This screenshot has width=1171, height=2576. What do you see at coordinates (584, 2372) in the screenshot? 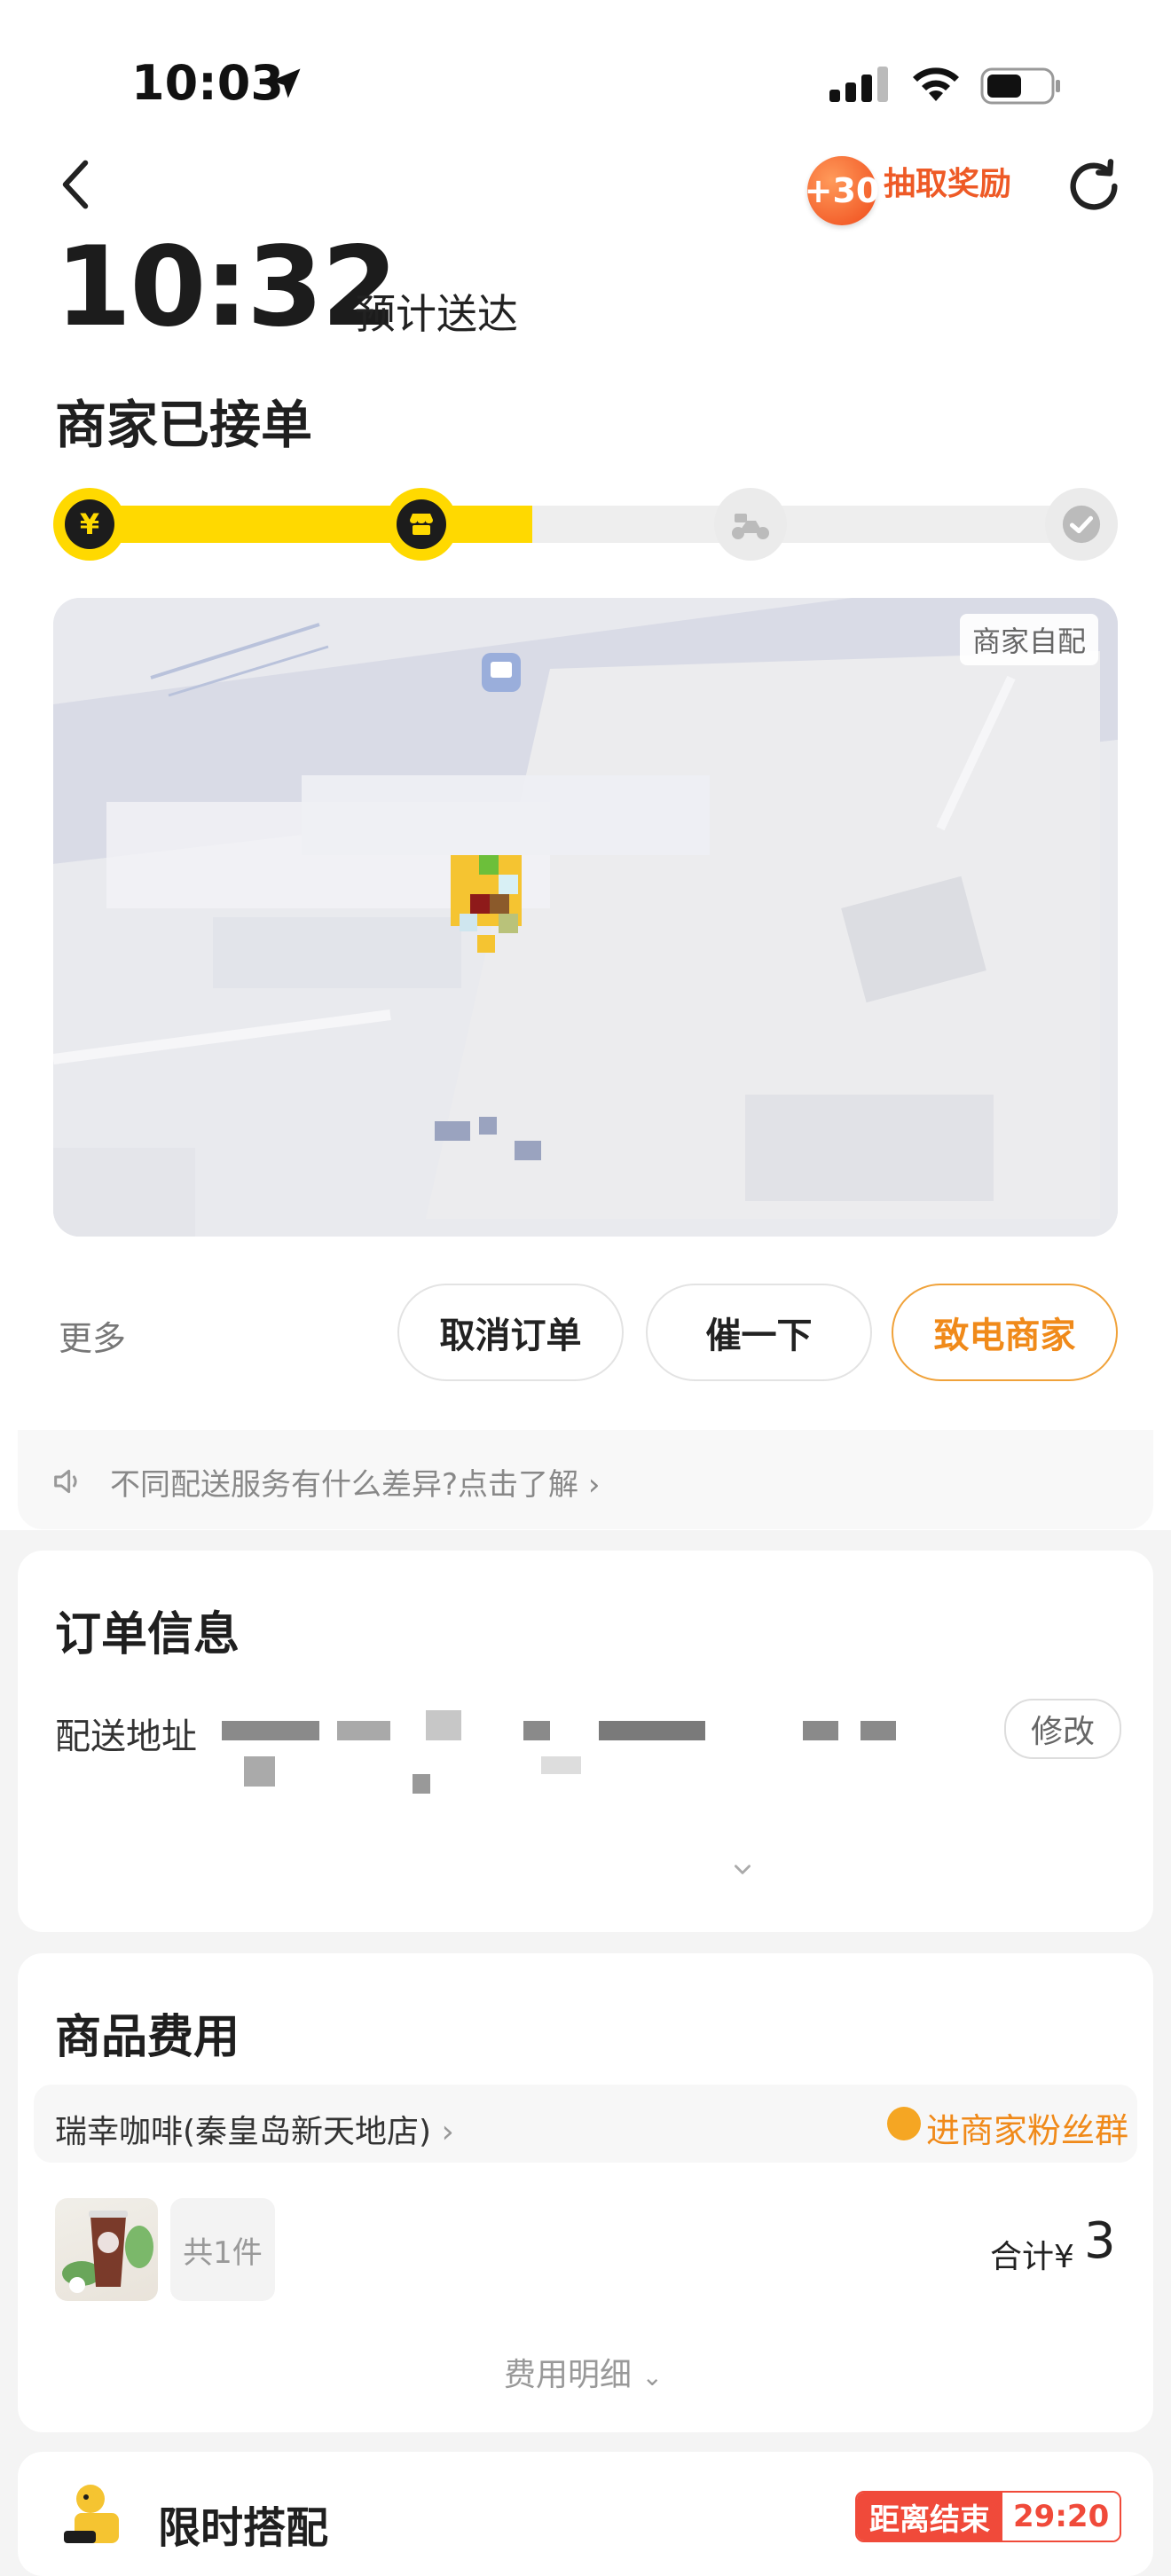
I see `fee-detail-toggle: 费用明细 ⌄` at bounding box center [584, 2372].